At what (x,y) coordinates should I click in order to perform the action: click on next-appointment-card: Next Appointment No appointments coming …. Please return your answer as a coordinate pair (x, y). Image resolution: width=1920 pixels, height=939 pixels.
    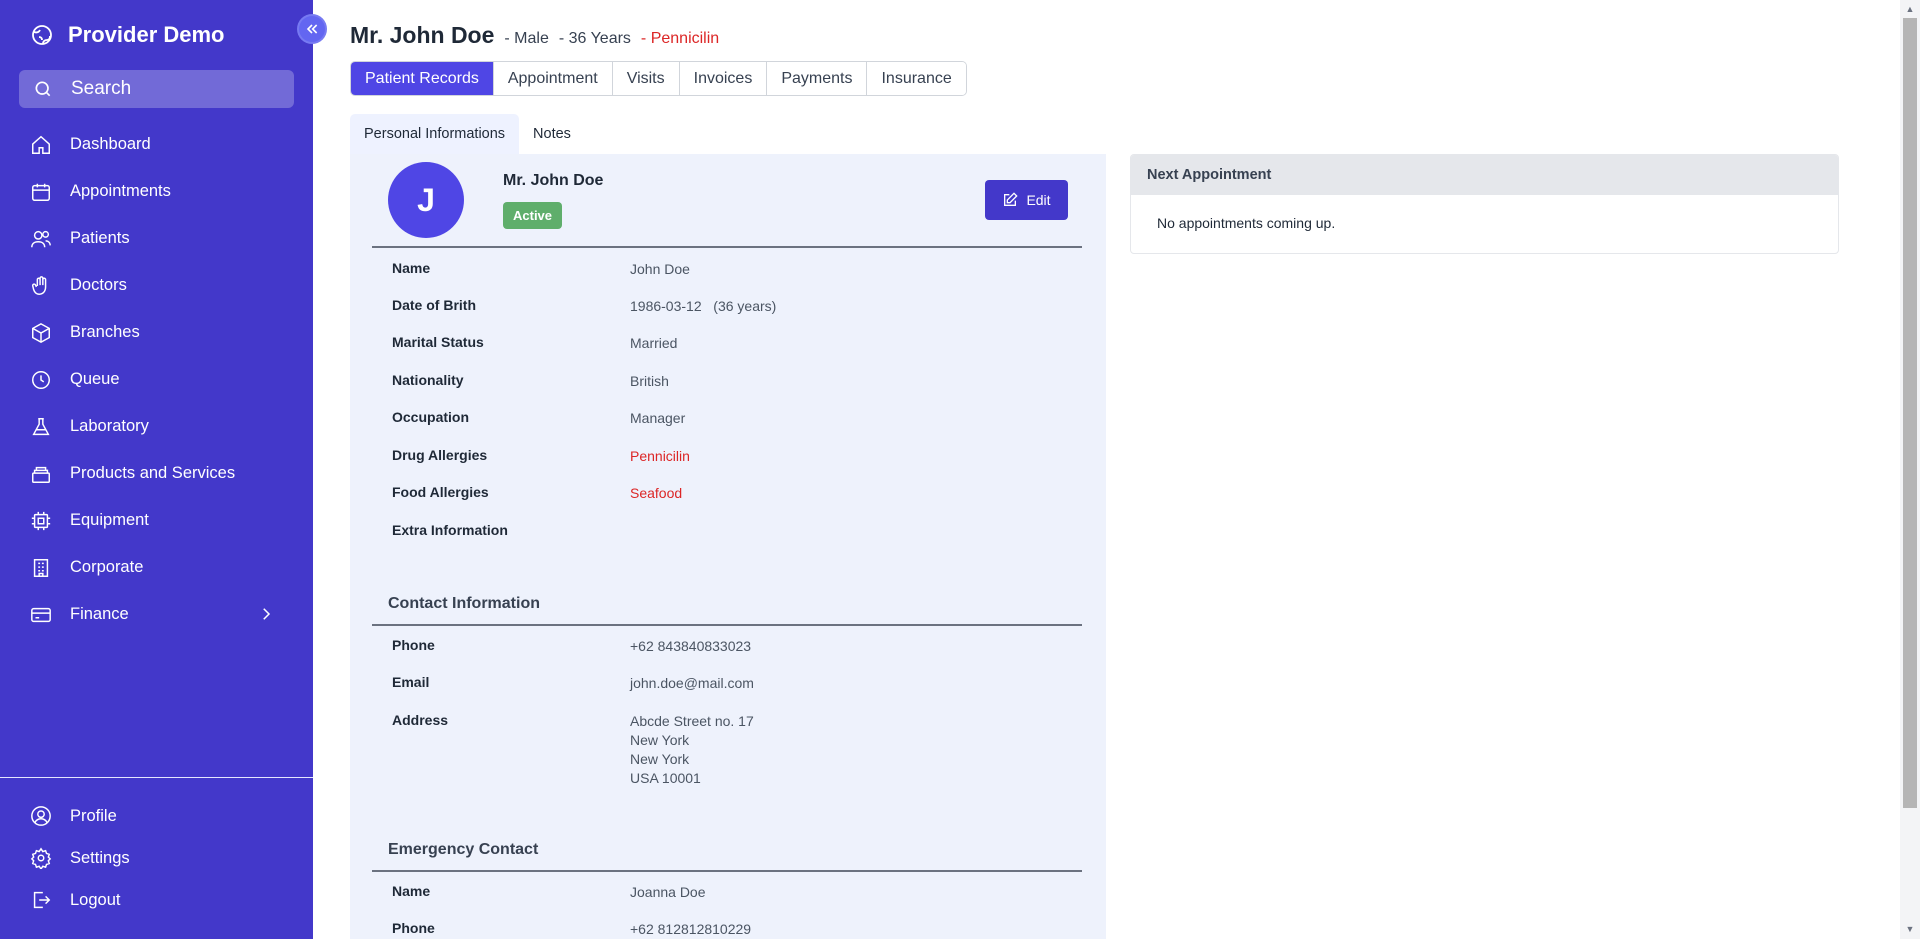
    Looking at the image, I should click on (1484, 204).